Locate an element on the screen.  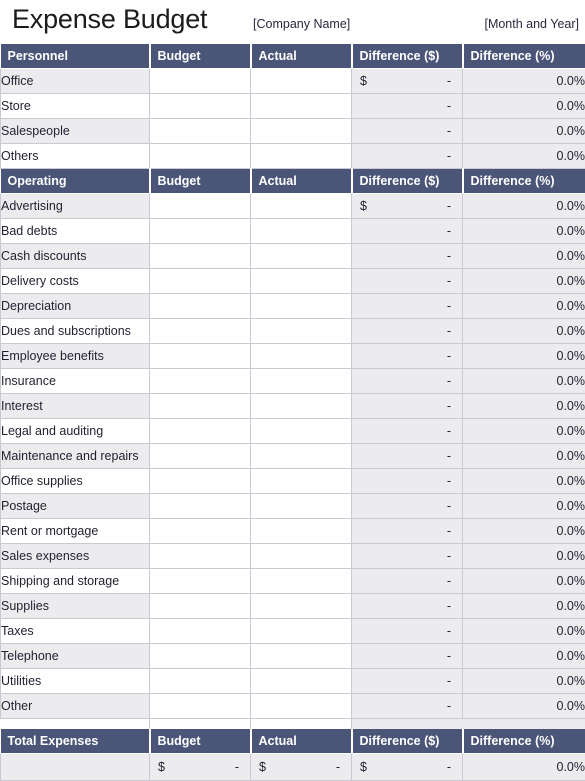
table-row: Supplies-0.0% is located at coordinates (293, 606).